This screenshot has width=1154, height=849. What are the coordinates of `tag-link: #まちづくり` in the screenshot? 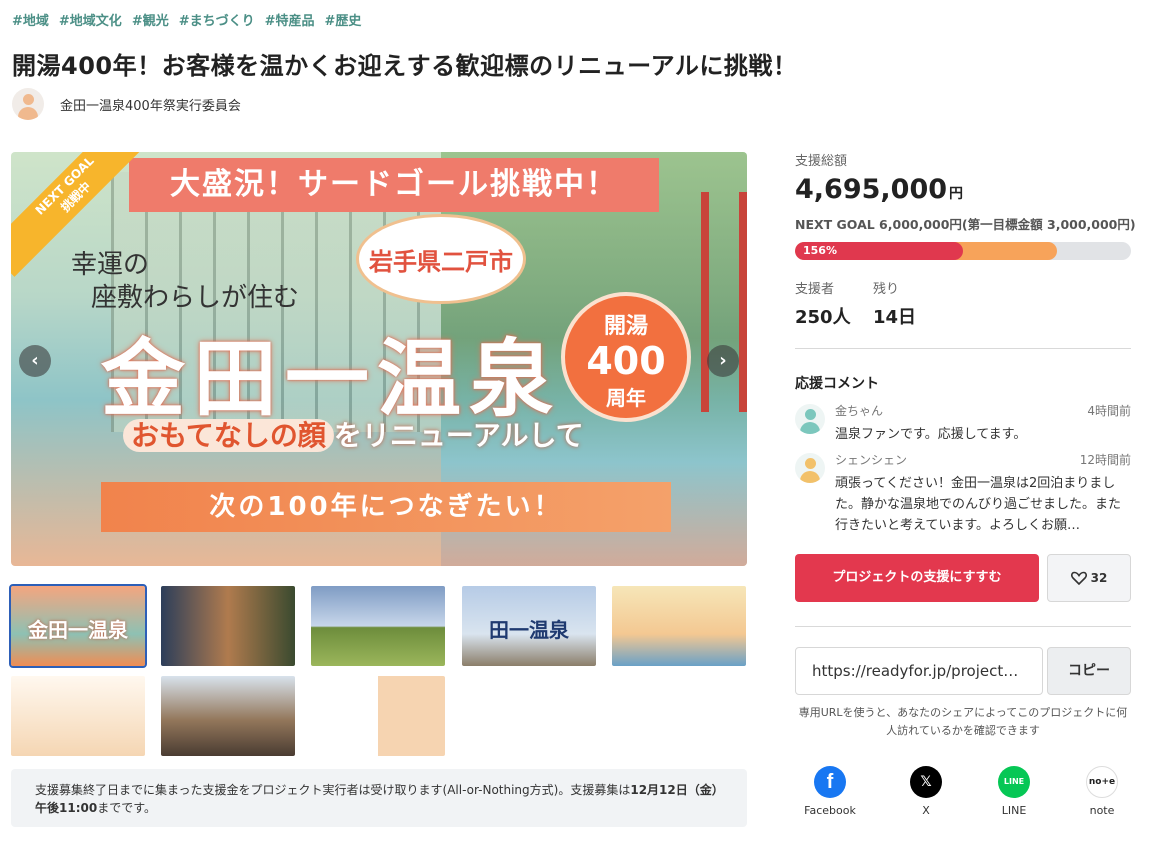 It's located at (217, 19).